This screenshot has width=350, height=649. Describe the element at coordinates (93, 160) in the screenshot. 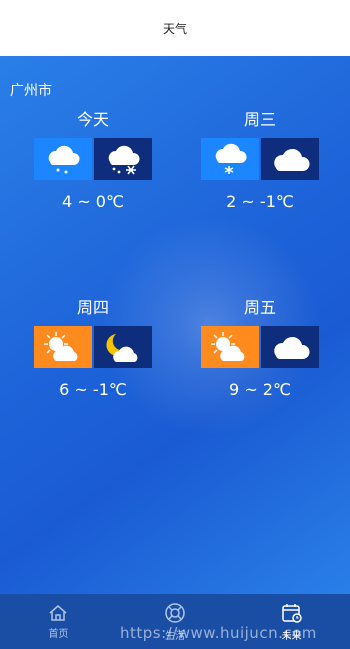

I see `forecast-card-today: 今天 4 ~ 0℃` at that location.